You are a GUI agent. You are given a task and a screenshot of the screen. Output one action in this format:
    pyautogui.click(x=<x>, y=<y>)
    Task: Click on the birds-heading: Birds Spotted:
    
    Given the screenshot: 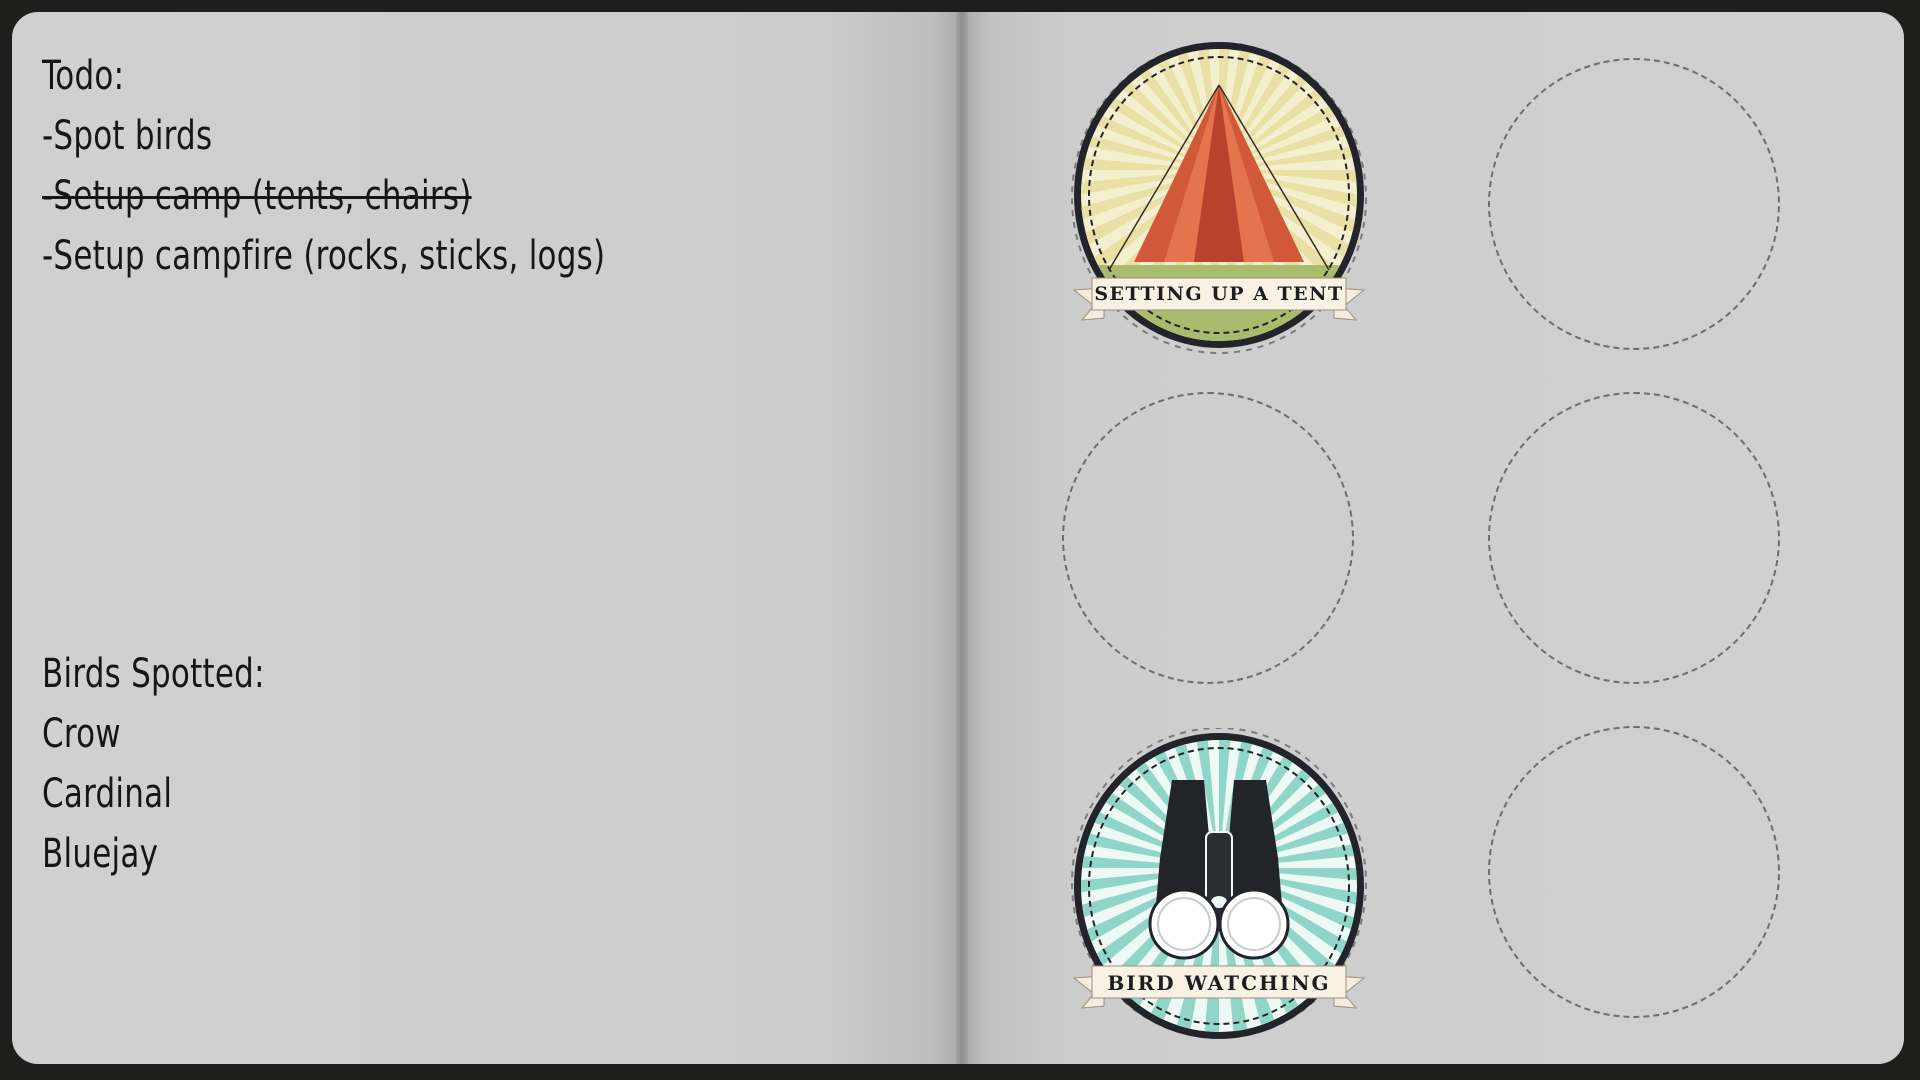 What is the action you would take?
    pyautogui.click(x=153, y=674)
    